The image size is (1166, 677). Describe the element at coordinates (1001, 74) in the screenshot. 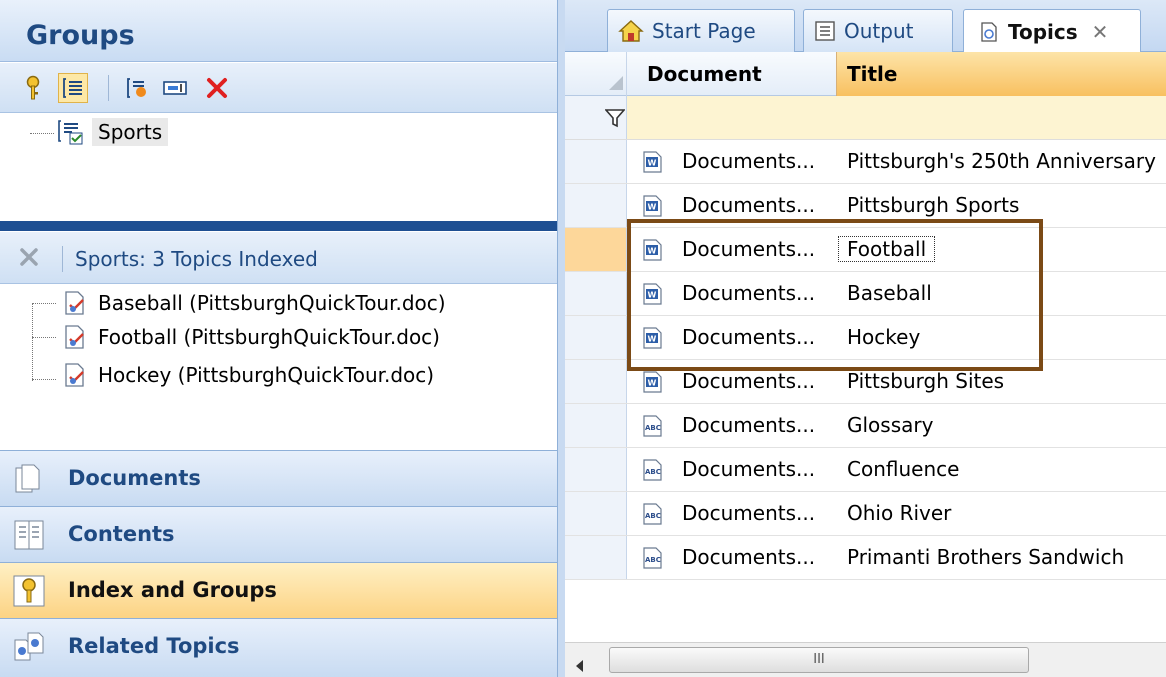

I see `column-header-title: Title` at that location.